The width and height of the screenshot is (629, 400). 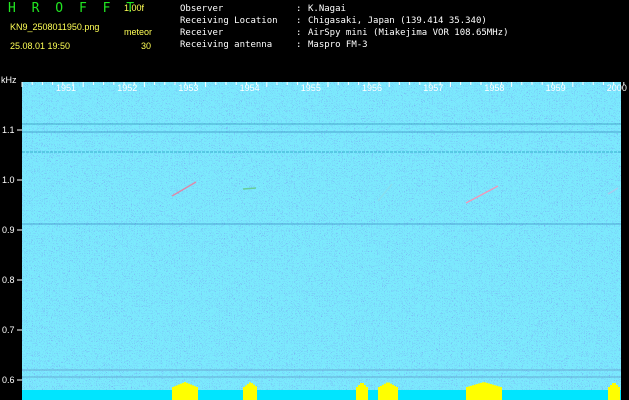 What do you see at coordinates (338, 45) in the screenshot?
I see `antenna-value: Maspro FM-3` at bounding box center [338, 45].